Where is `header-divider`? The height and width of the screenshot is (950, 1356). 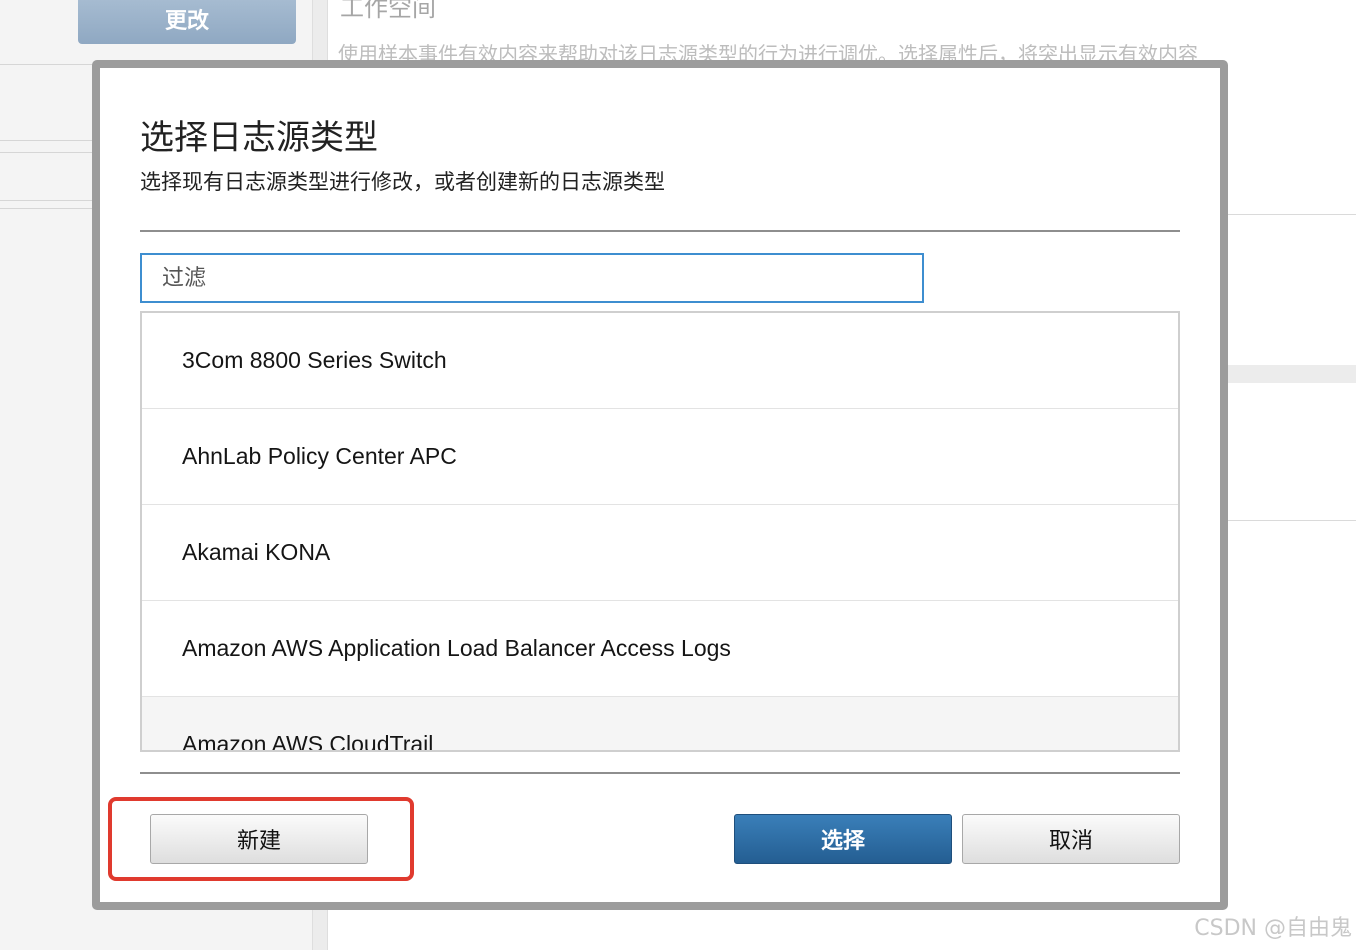 header-divider is located at coordinates (660, 231).